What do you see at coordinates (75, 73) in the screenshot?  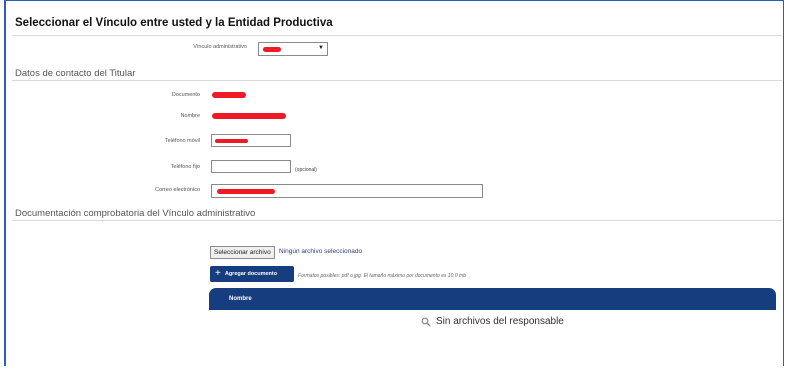 I see `contact-section-title: Datos de contacto del Titular` at bounding box center [75, 73].